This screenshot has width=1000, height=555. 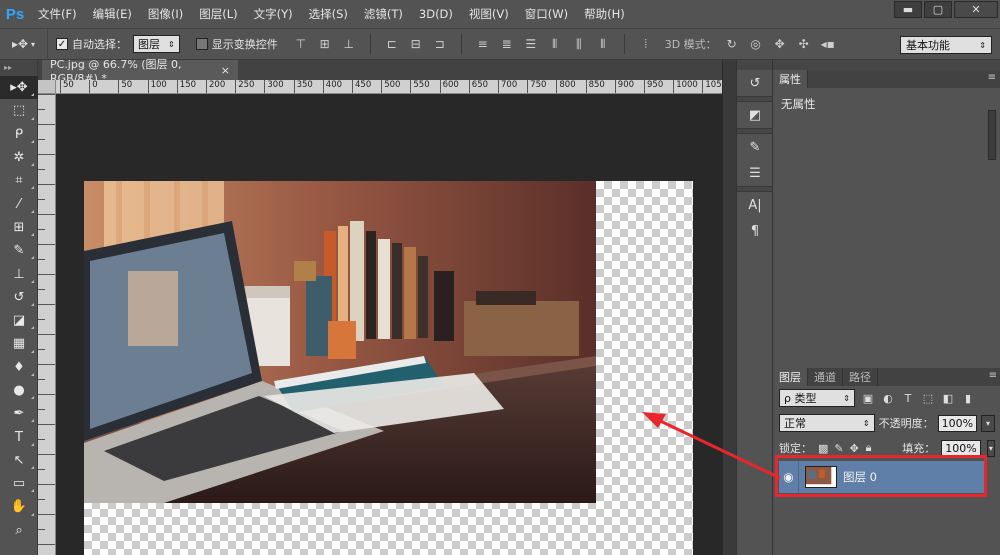 I want to click on panel-grip: ▸▸, so click(x=18, y=68).